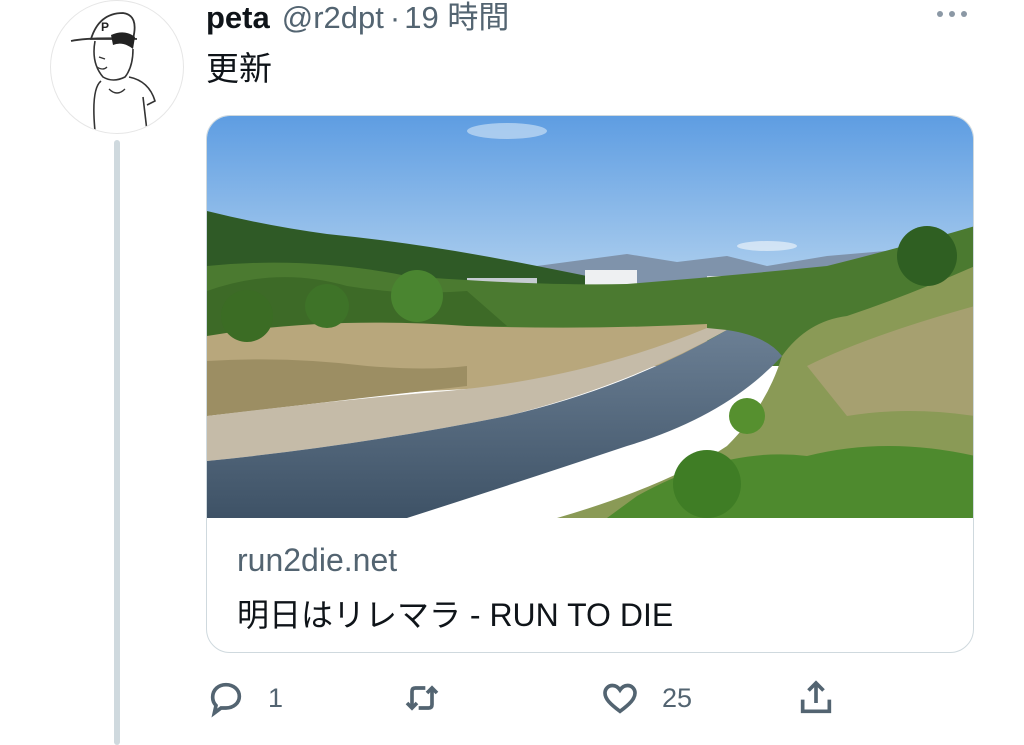 The width and height of the screenshot is (1024, 745). What do you see at coordinates (422, 698) in the screenshot?
I see `retweet-icon` at bounding box center [422, 698].